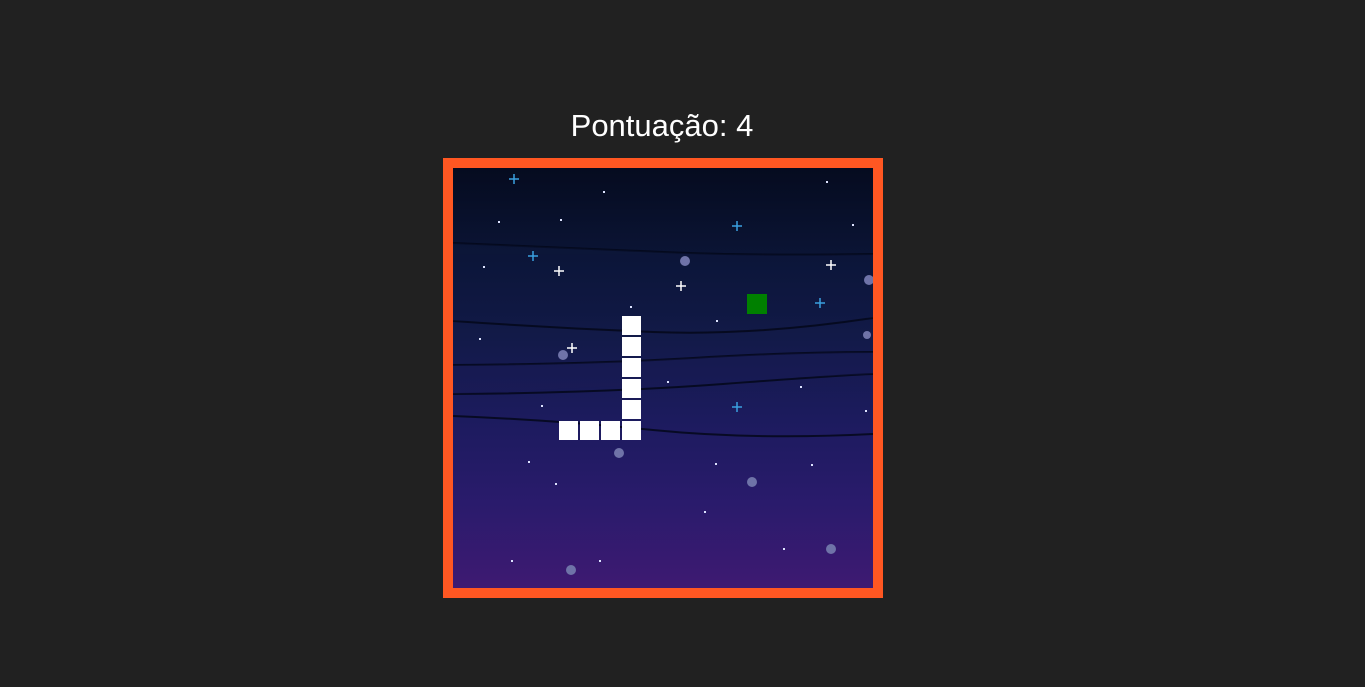 Image resolution: width=1365 pixels, height=687 pixels. I want to click on snake-head, so click(631, 325).